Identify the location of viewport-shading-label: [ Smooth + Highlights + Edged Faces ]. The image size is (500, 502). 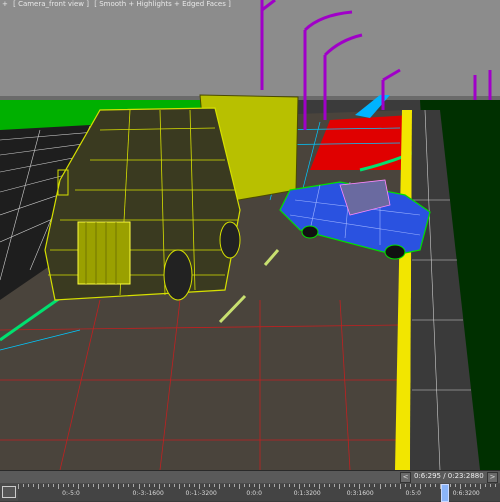
(162, 4).